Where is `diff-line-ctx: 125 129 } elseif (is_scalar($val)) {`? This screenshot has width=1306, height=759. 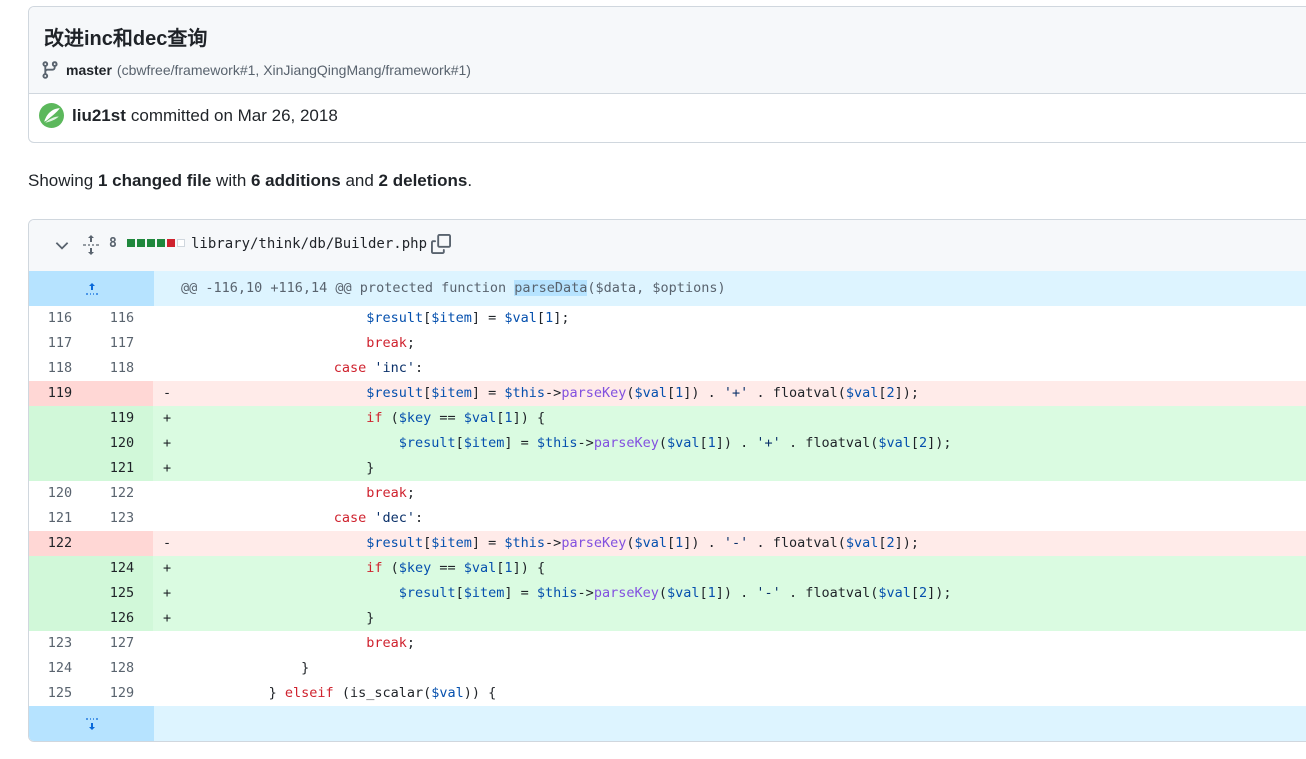
diff-line-ctx: 125 129 } elseif (is_scalar($val)) { is located at coordinates (667, 693).